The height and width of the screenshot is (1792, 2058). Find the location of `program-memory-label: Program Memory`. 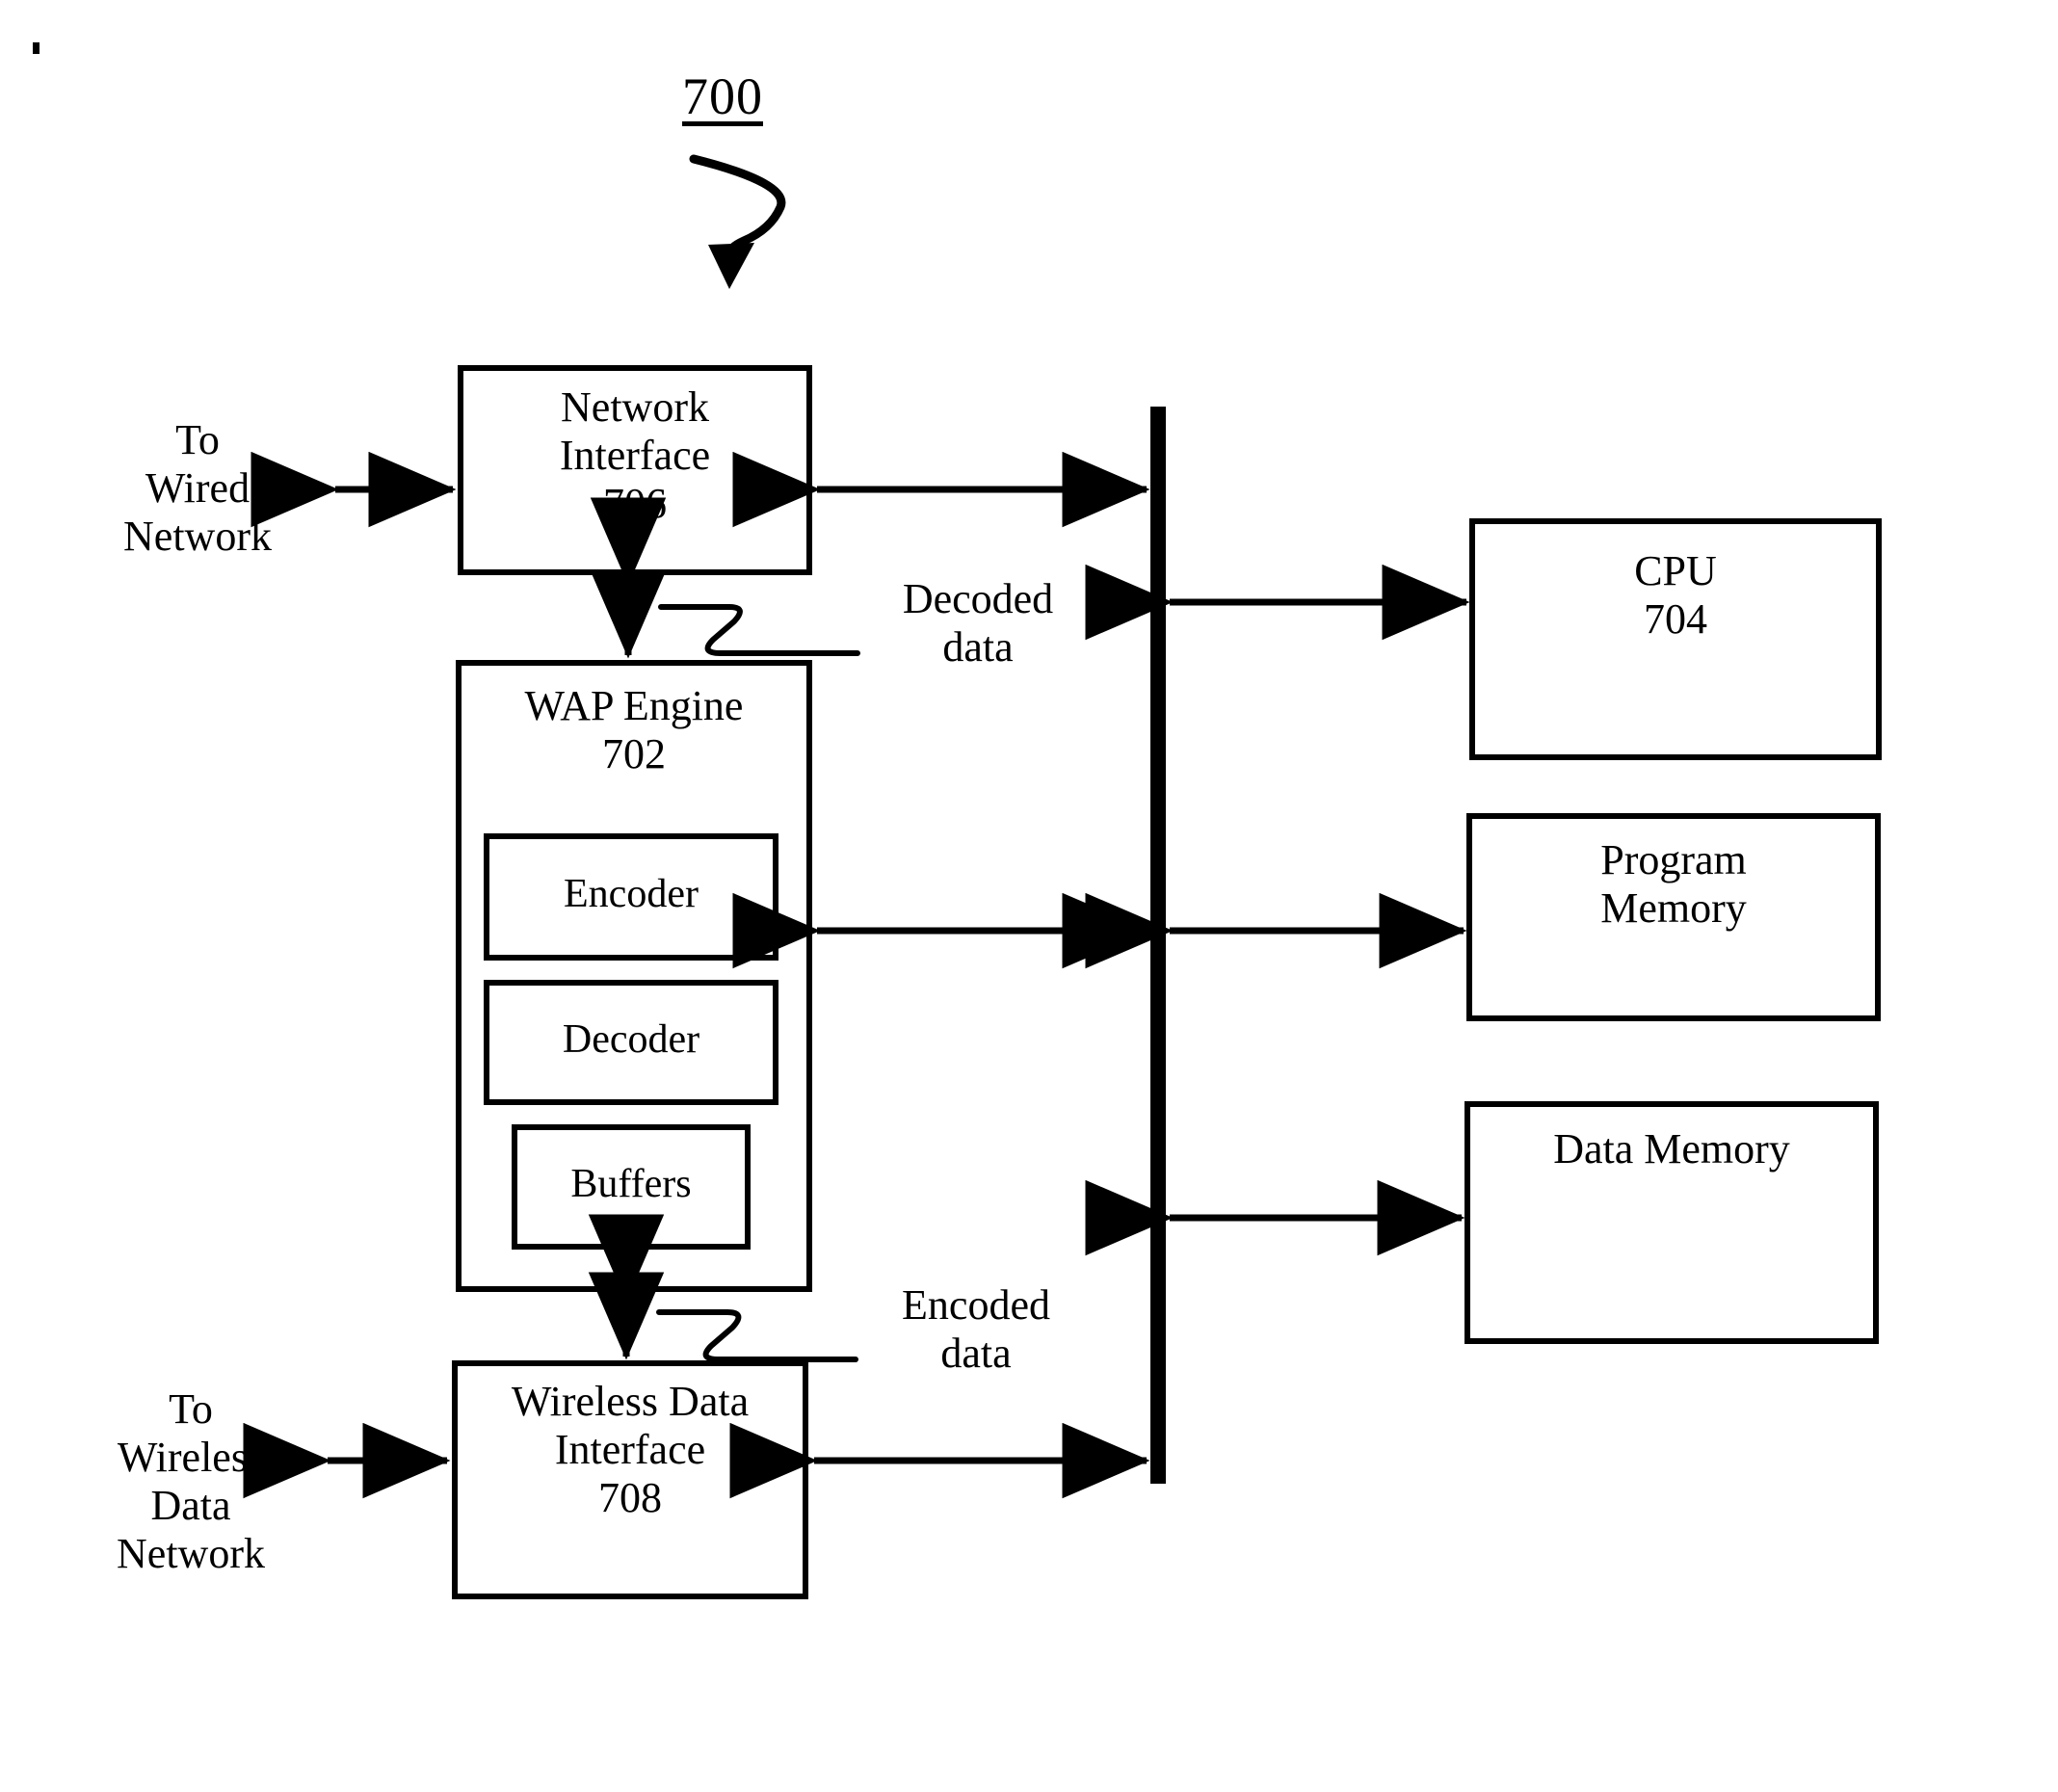

program-memory-label: Program Memory is located at coordinates (1673, 884).